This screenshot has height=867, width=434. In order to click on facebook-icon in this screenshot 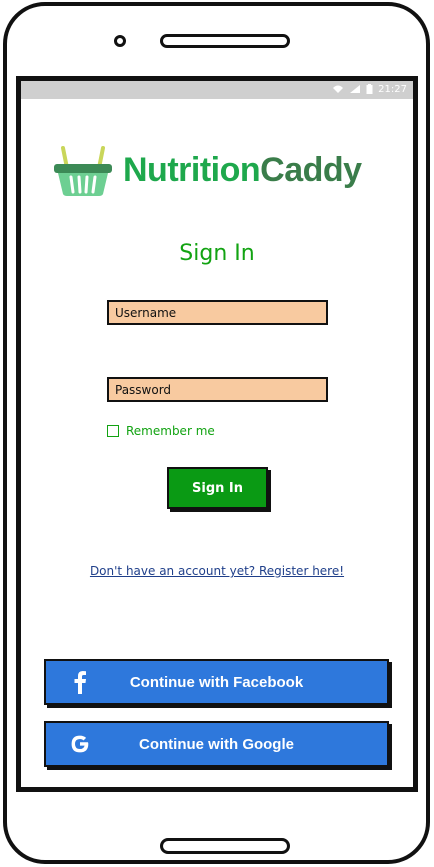, I will do `click(80, 682)`.